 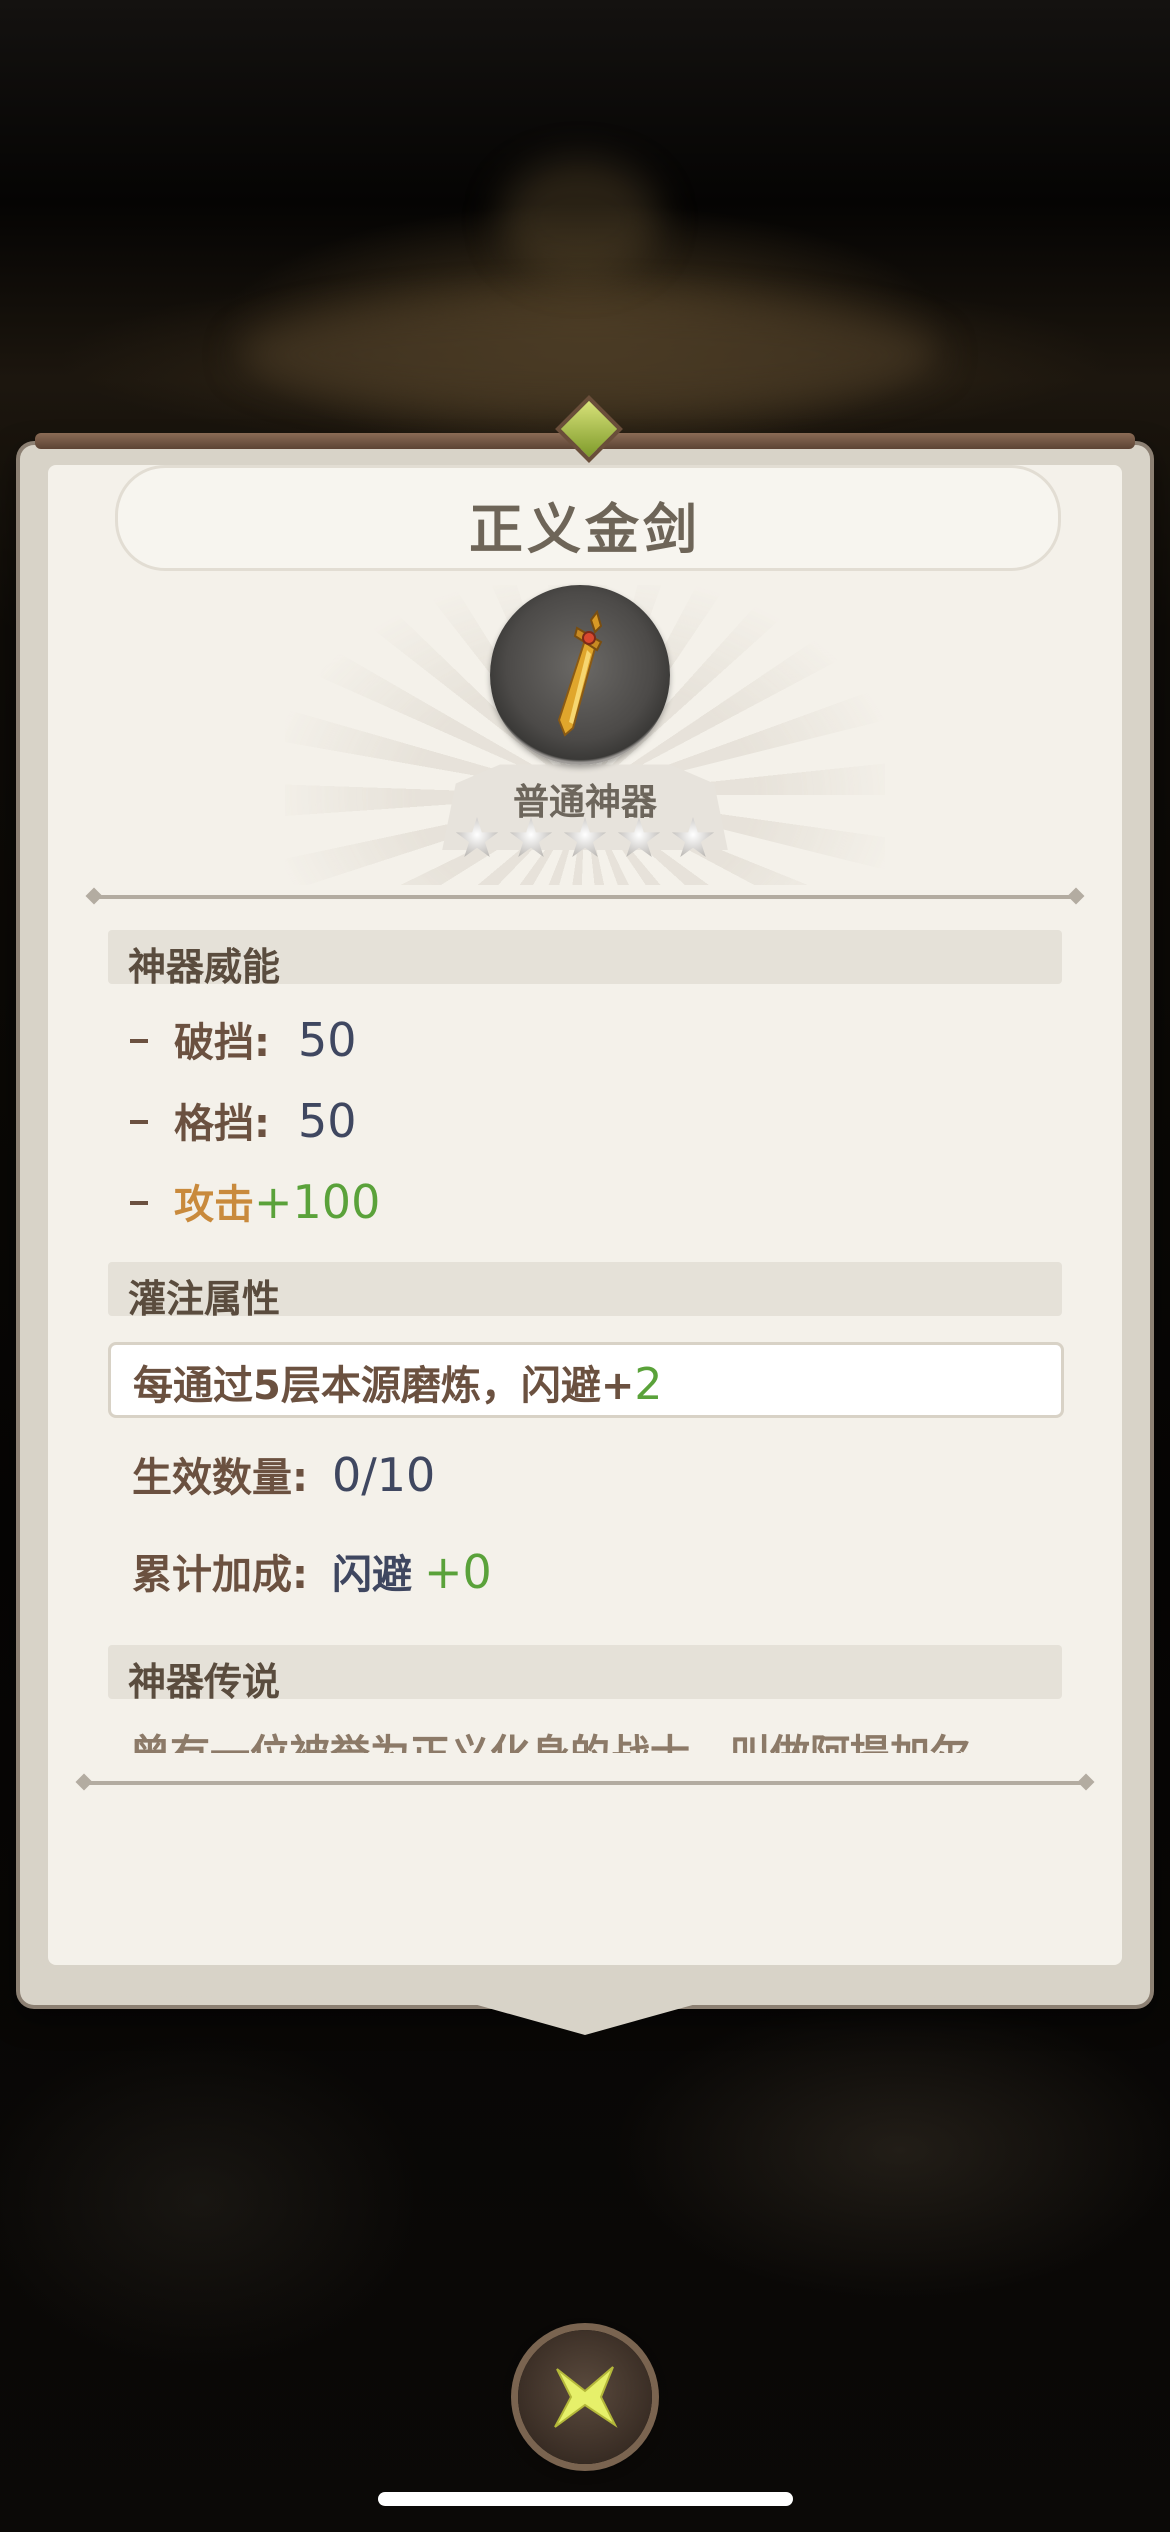 I want to click on total-bonus-label: 累计加成:, so click(x=220, y=1575).